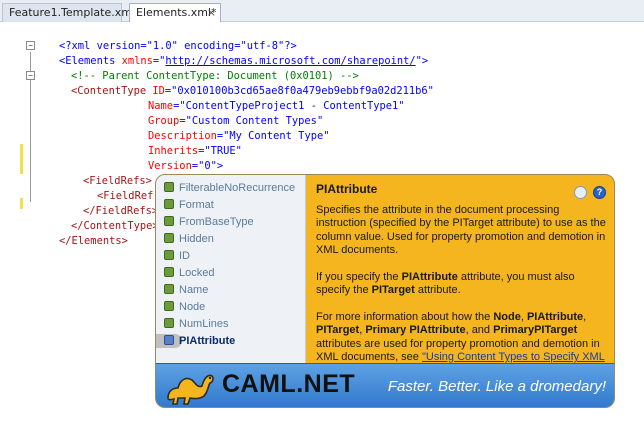 The width and height of the screenshot is (644, 427). Describe the element at coordinates (234, 324) in the screenshot. I see `completion-item: NumLines` at that location.